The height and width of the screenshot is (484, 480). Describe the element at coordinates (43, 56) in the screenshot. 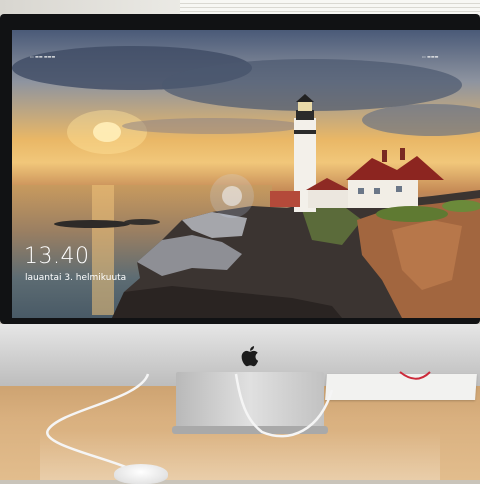

I see `lockscreen-status-left: ▭ ▬▬ ▬▬▬` at that location.